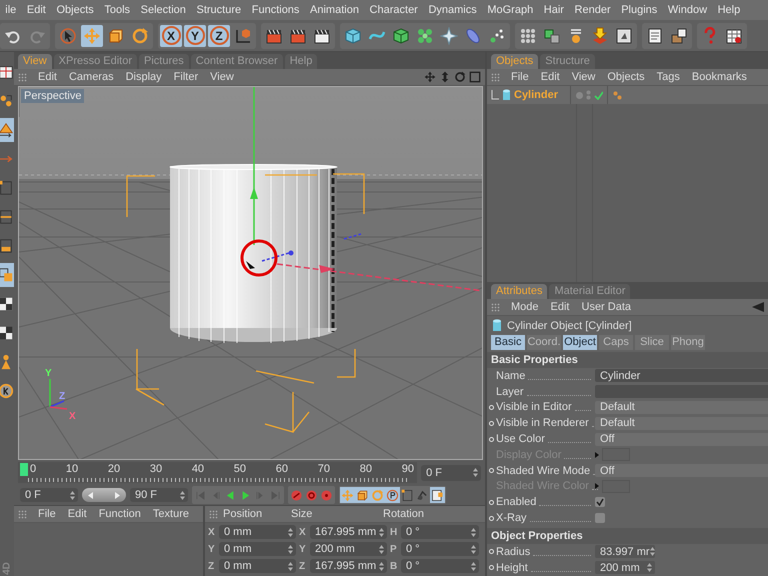  I want to click on number-field: 83.997 mr, so click(625, 551).